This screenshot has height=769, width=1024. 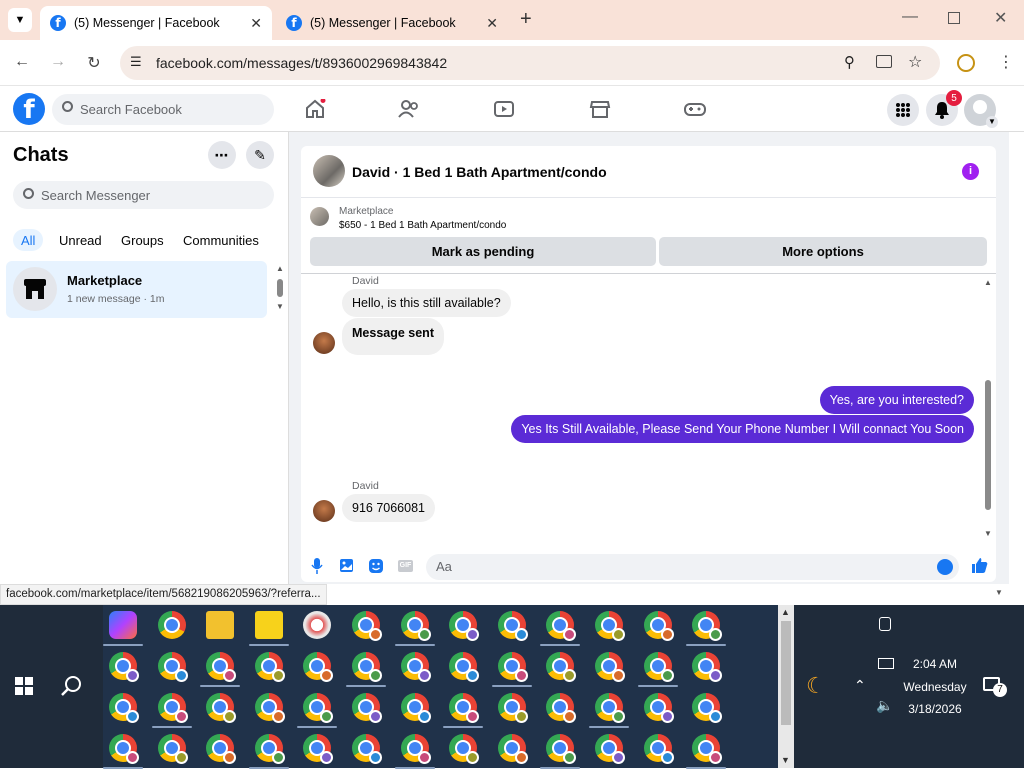 What do you see at coordinates (885, 624) in the screenshot?
I see `camera-icon` at bounding box center [885, 624].